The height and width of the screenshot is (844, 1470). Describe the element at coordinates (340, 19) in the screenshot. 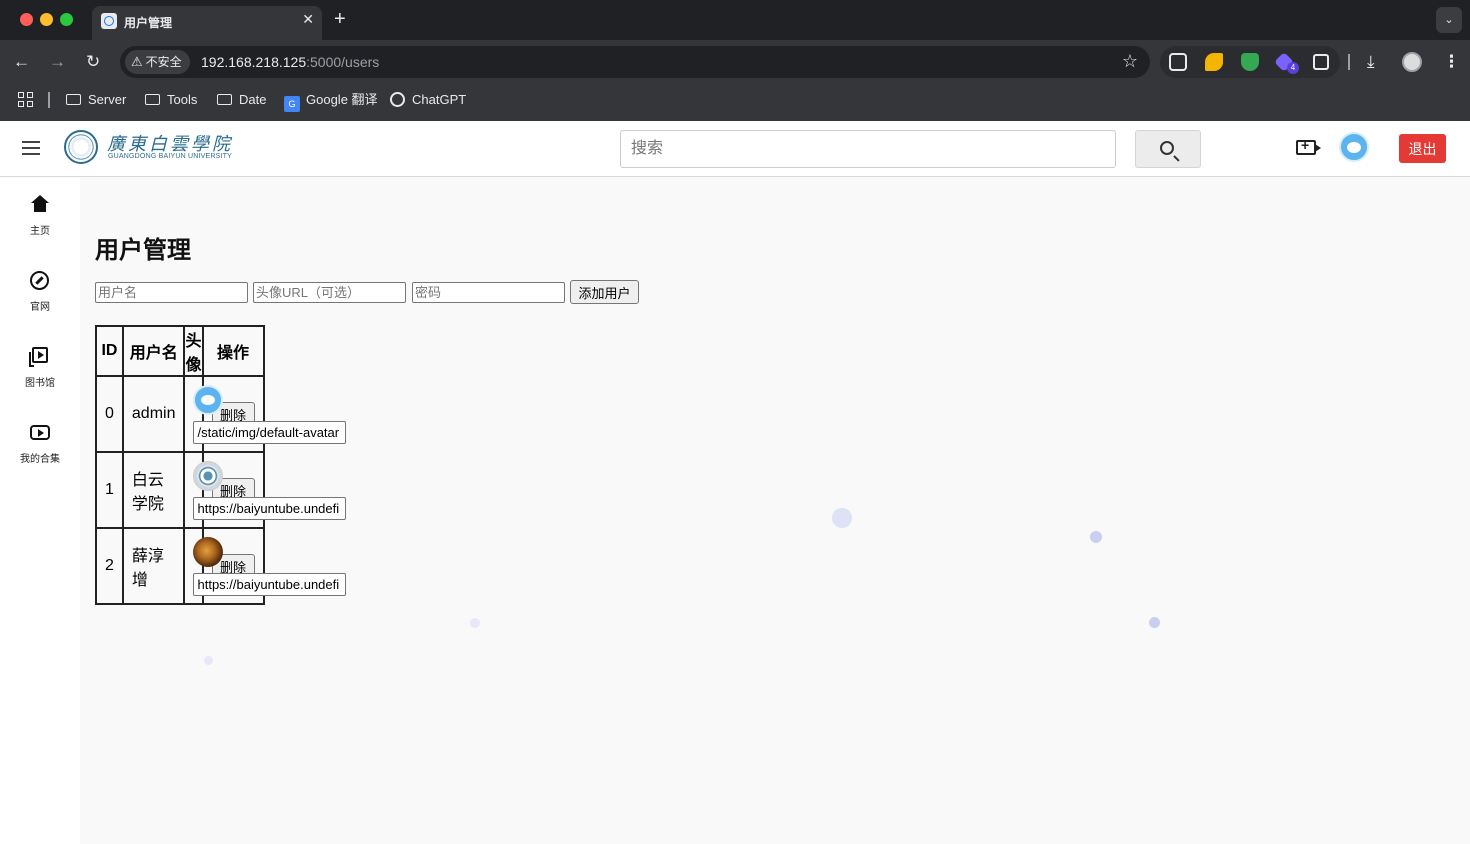

I see `new-tab-button: +` at that location.